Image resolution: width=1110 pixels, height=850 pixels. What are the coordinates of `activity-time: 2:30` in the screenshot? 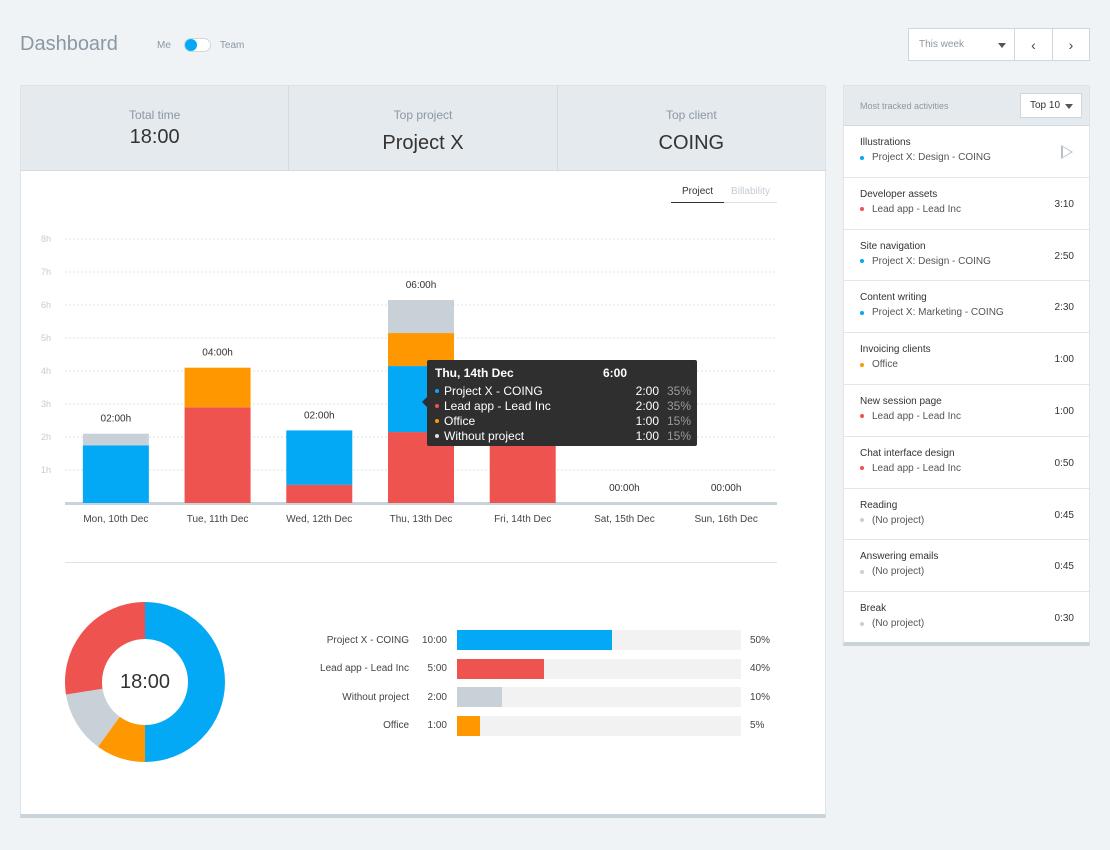 It's located at (1064, 308).